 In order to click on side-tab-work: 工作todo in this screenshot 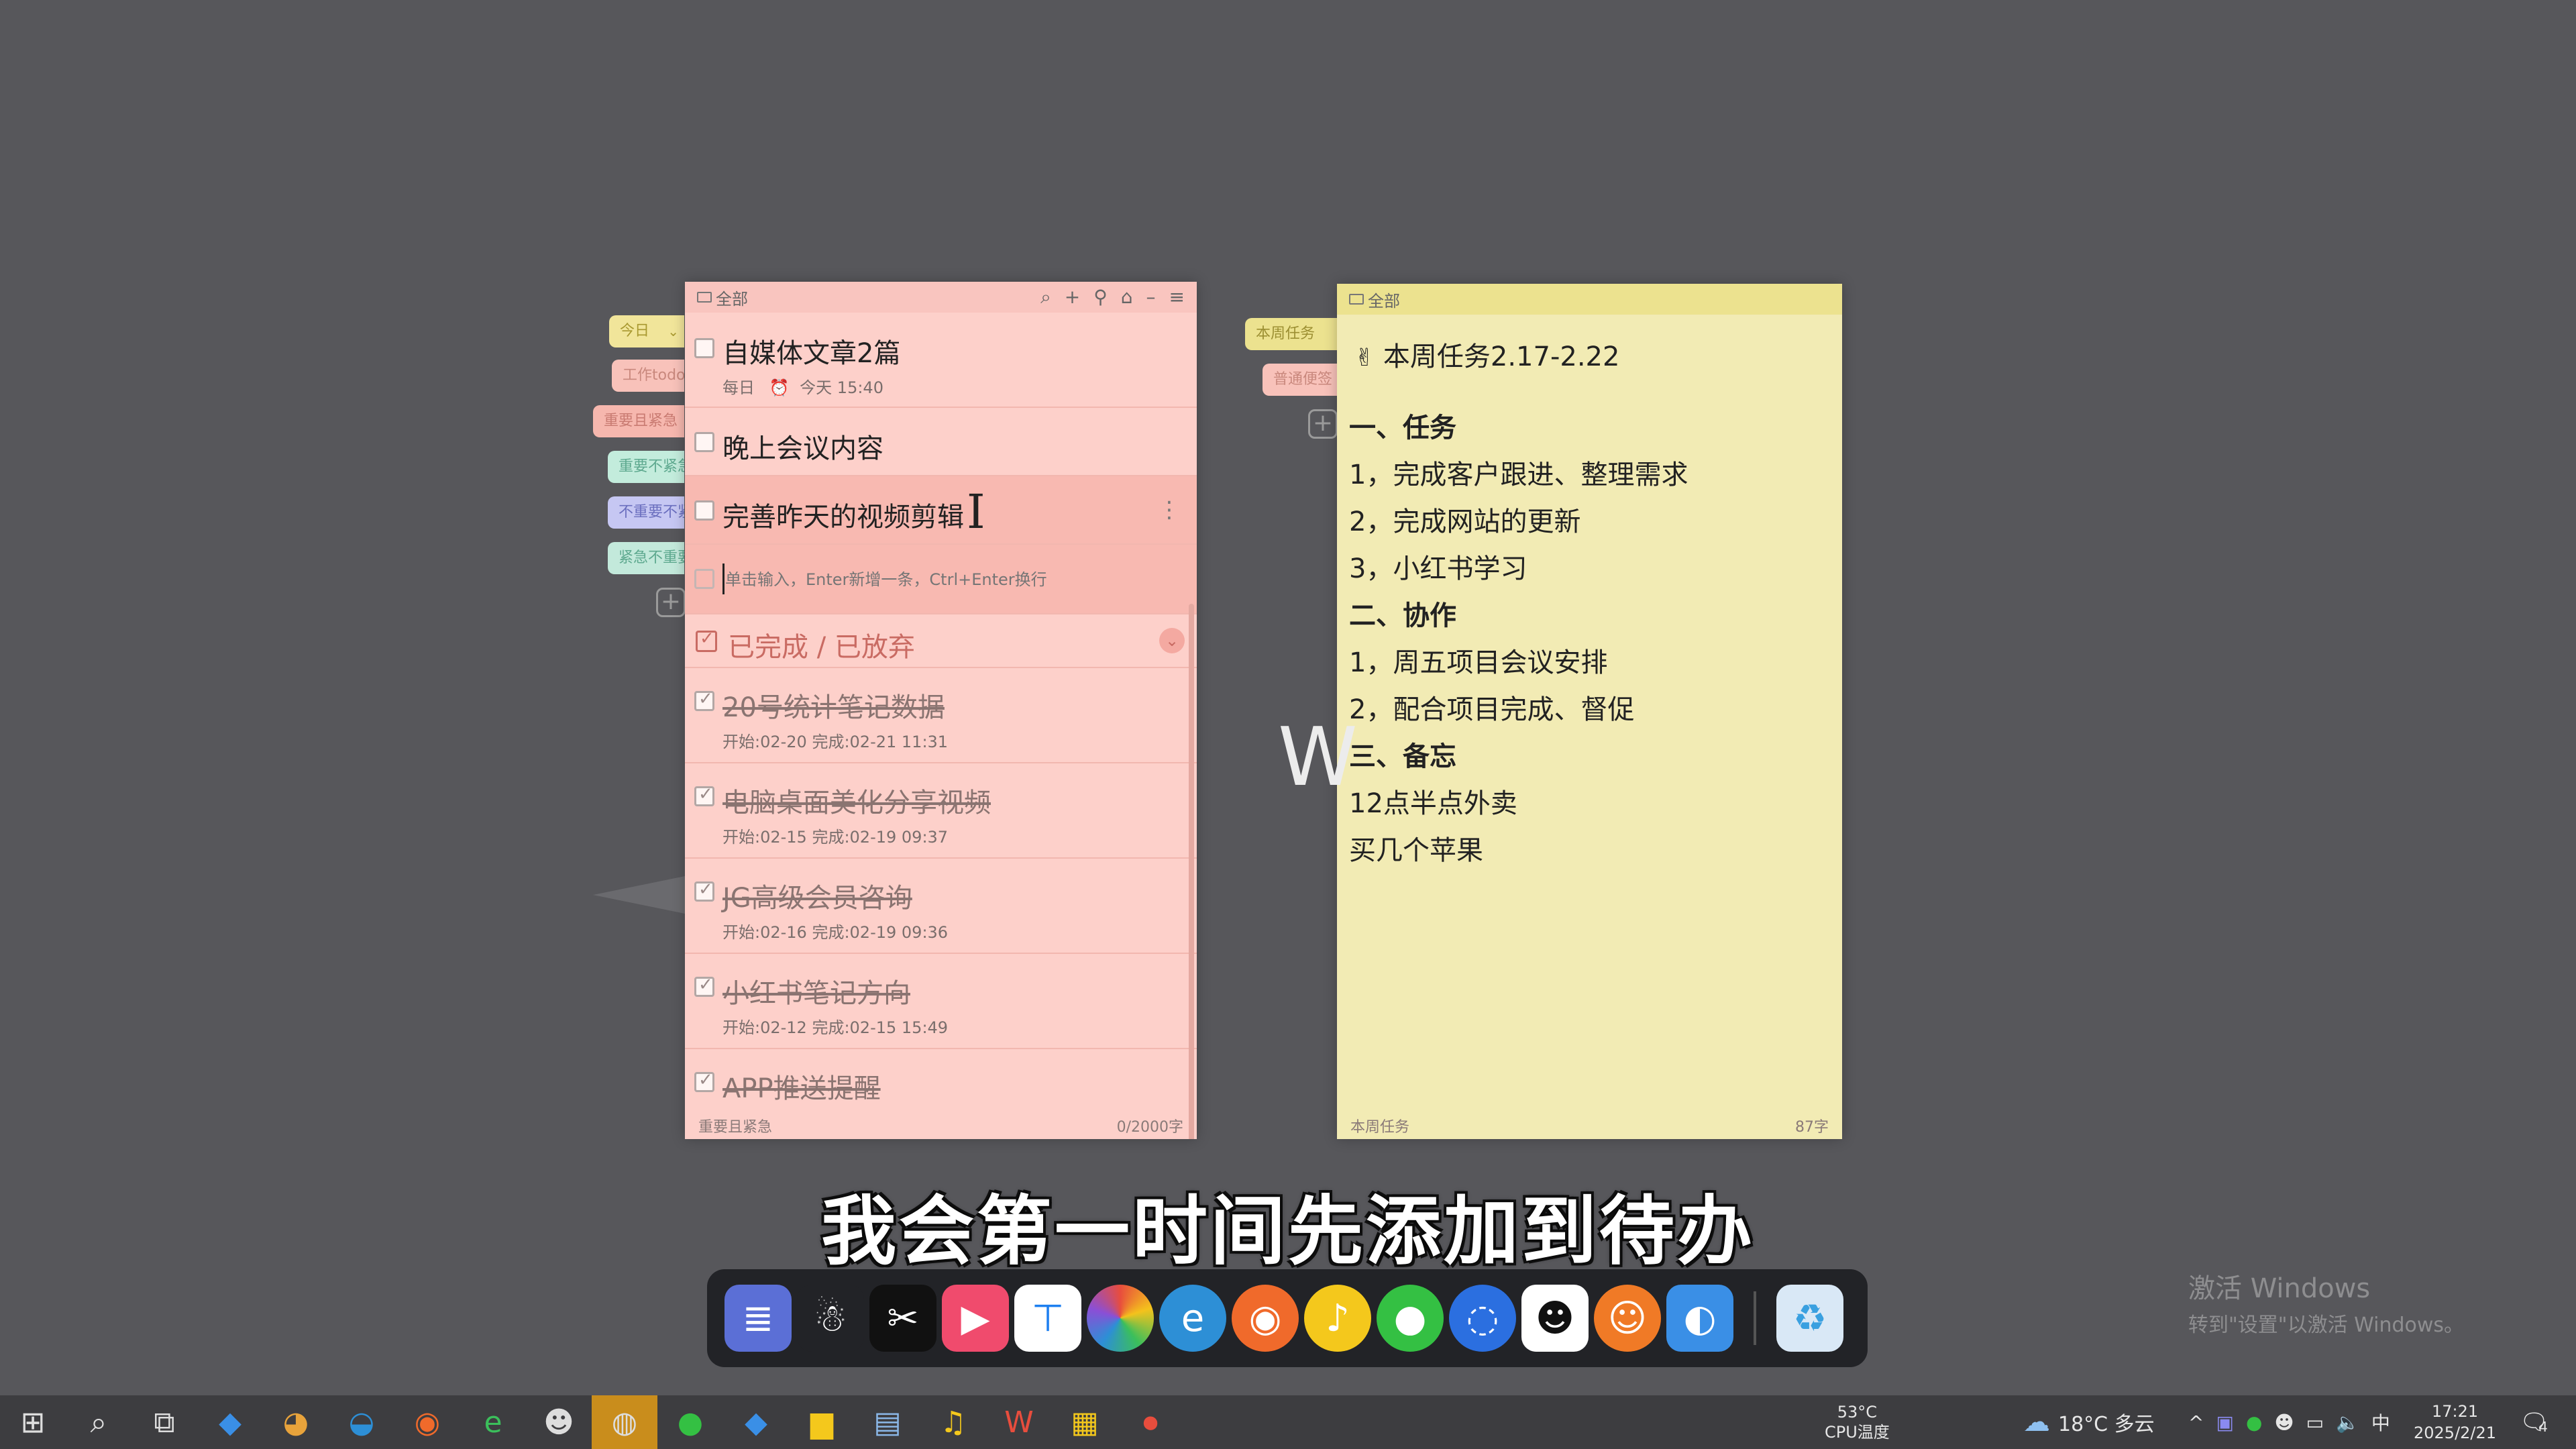, I will do `click(648, 376)`.